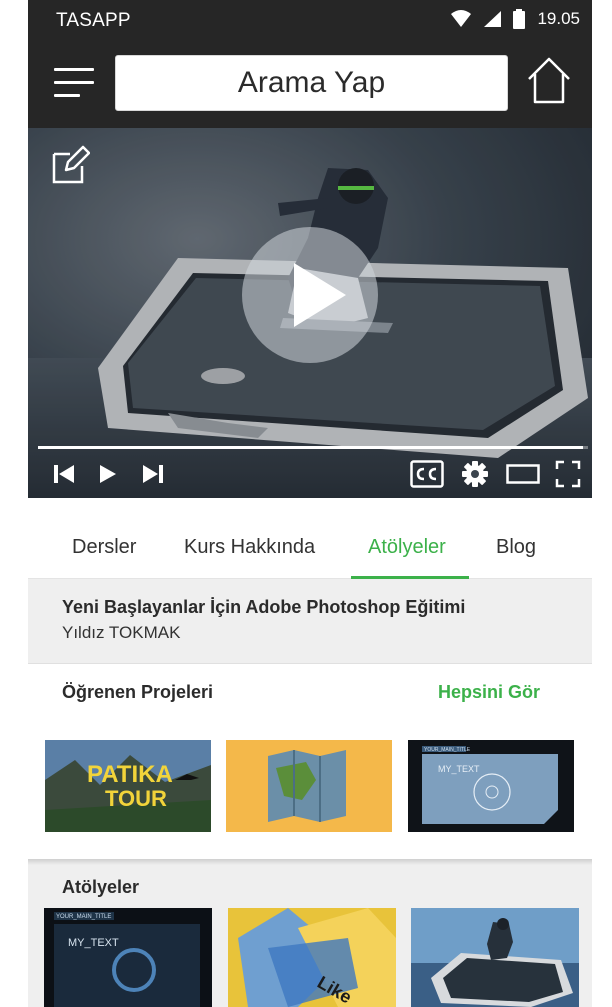 This screenshot has height=1007, width=612. I want to click on student-projects-heading: Öğrenen Projeleri, so click(138, 692).